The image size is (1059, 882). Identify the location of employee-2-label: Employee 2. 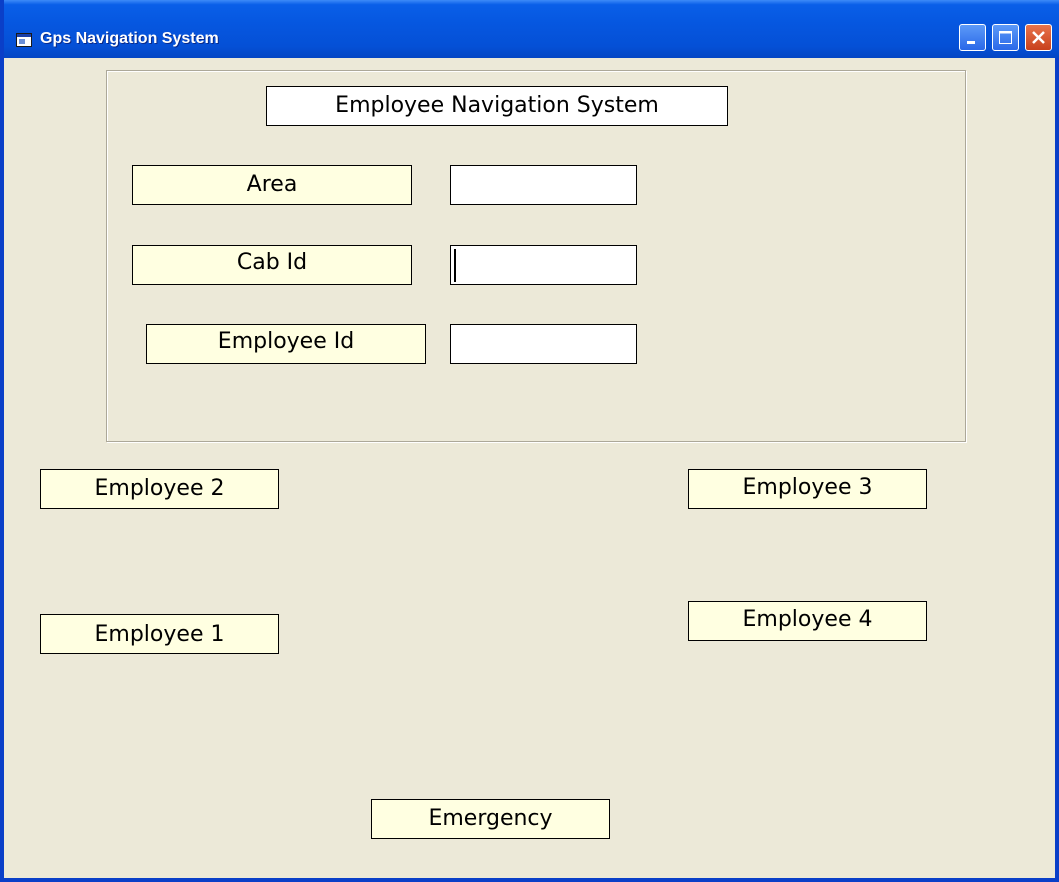
(159, 489).